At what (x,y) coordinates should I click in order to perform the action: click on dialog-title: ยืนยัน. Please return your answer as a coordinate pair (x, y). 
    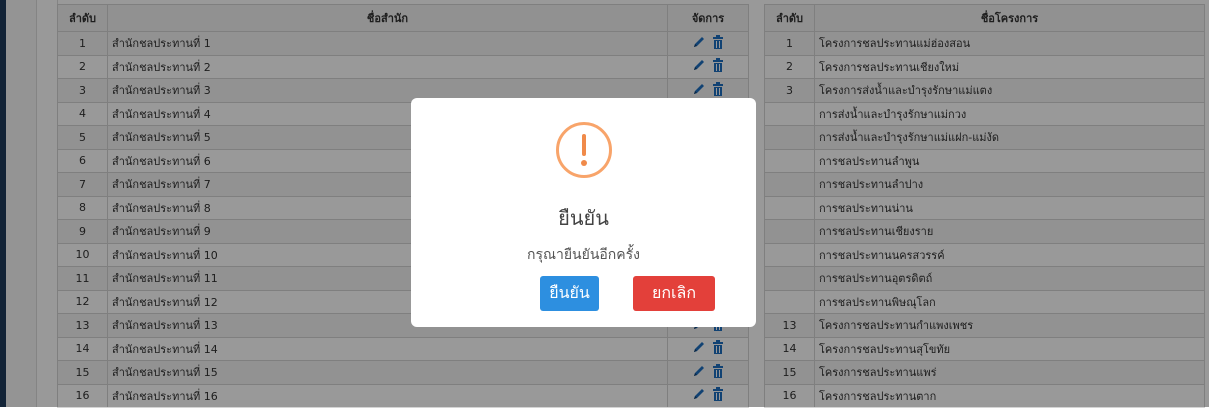
    Looking at the image, I should click on (583, 218).